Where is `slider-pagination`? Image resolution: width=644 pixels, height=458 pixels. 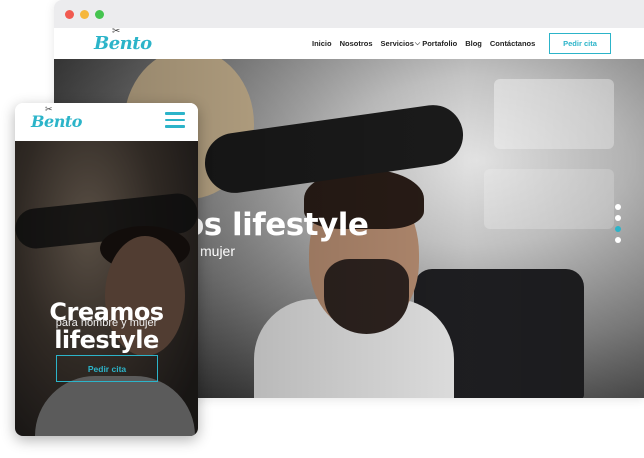
slider-pagination is located at coordinates (618, 226).